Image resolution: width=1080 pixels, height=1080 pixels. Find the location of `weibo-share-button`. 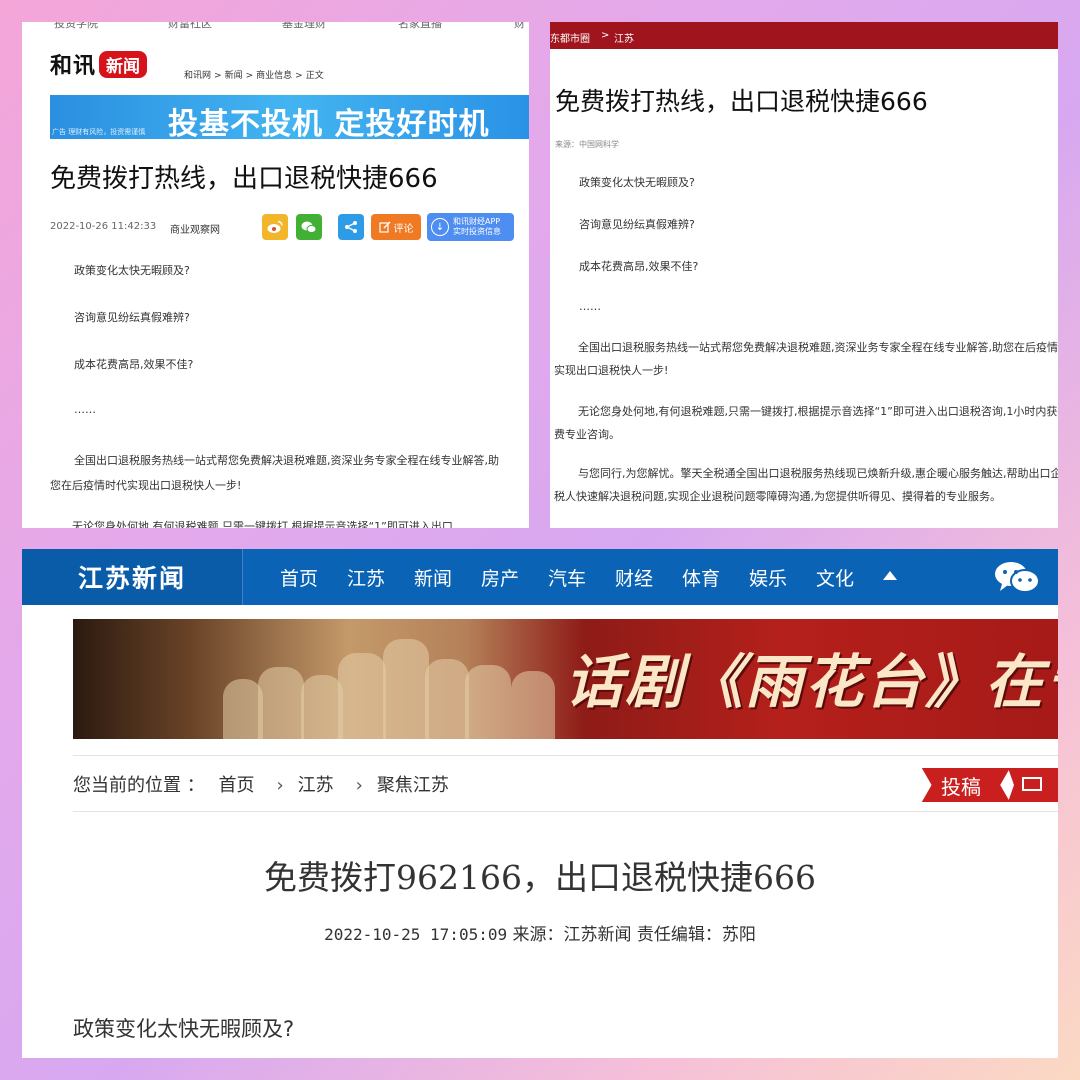

weibo-share-button is located at coordinates (275, 227).